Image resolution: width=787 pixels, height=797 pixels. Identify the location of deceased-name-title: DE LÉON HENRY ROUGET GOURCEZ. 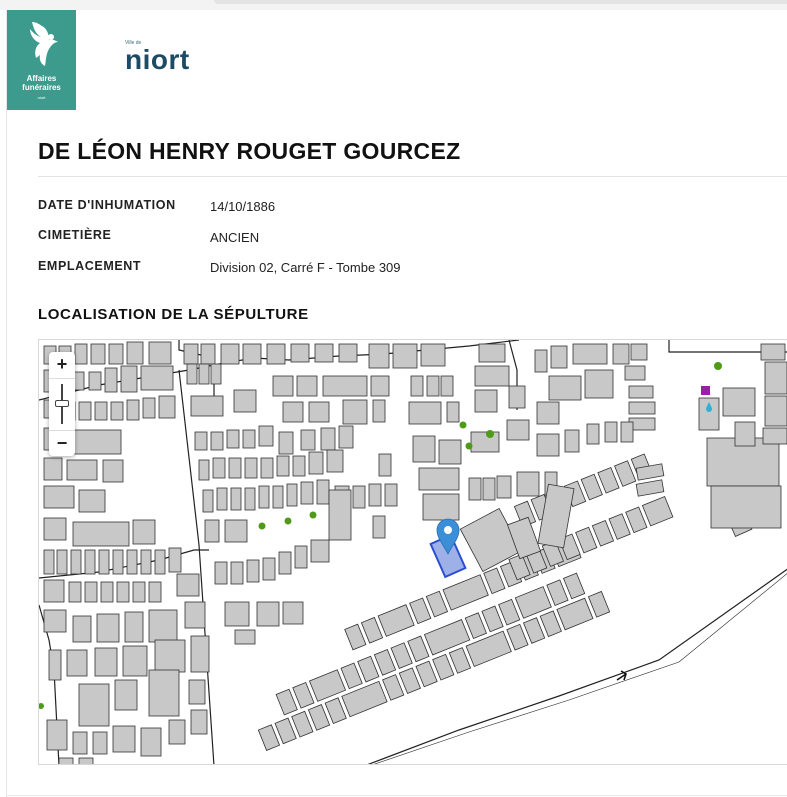
(249, 151).